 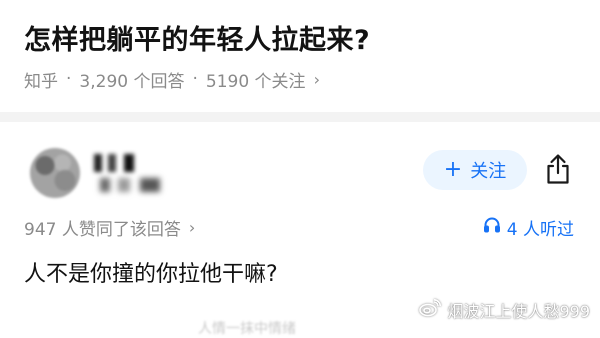 What do you see at coordinates (102, 229) in the screenshot?
I see `upvote-text: 947 人赞同了该回答` at bounding box center [102, 229].